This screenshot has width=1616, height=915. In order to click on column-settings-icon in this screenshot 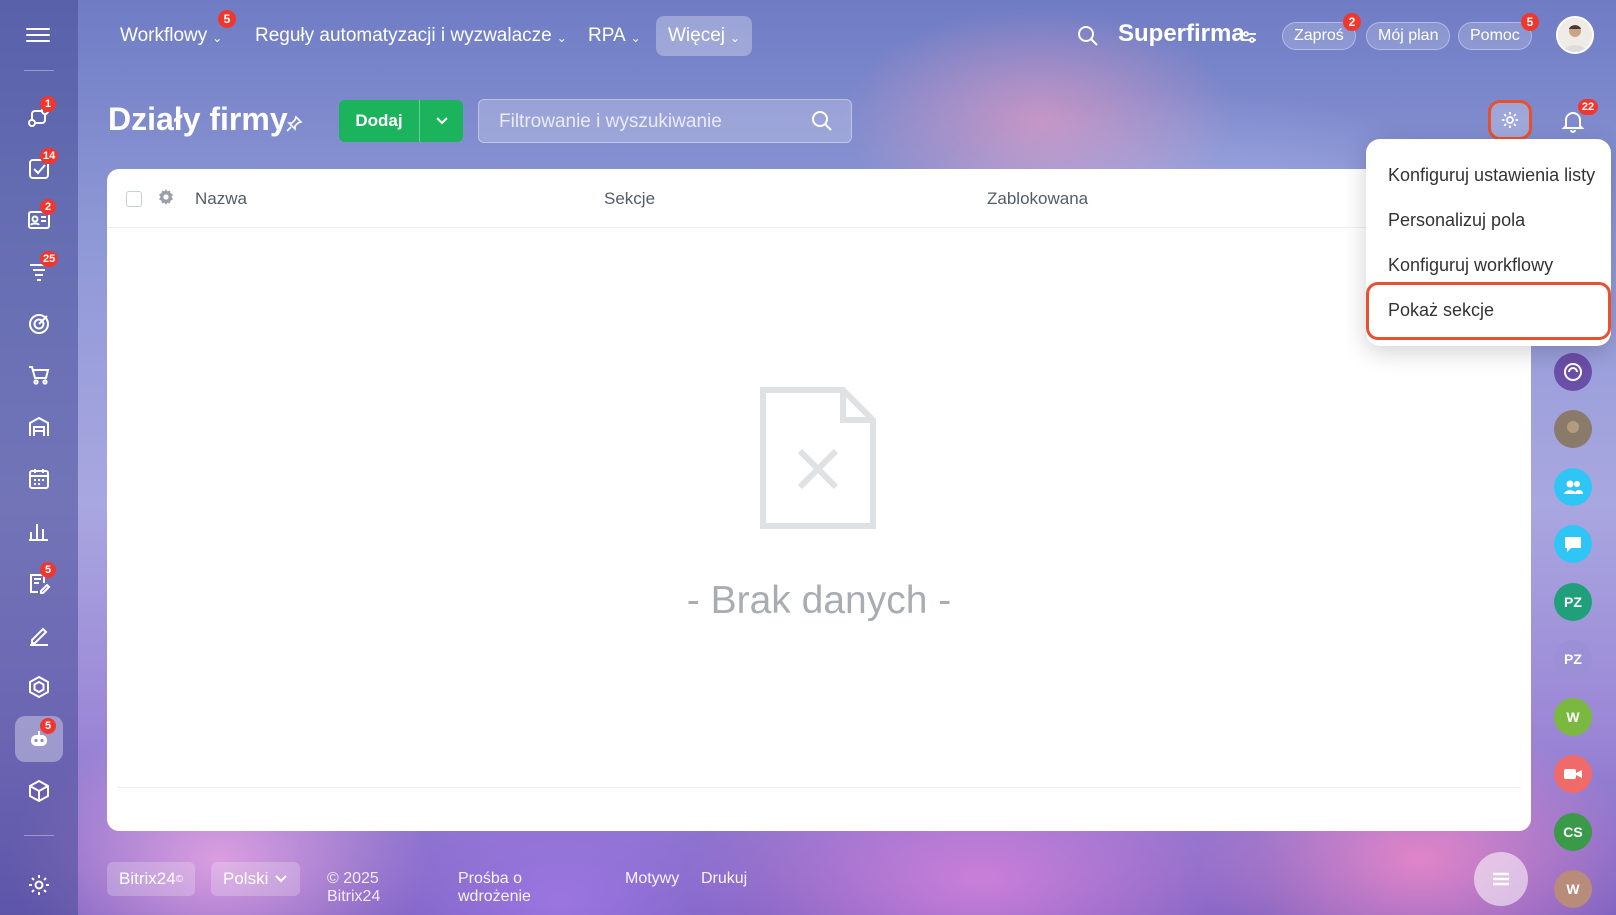, I will do `click(166, 197)`.